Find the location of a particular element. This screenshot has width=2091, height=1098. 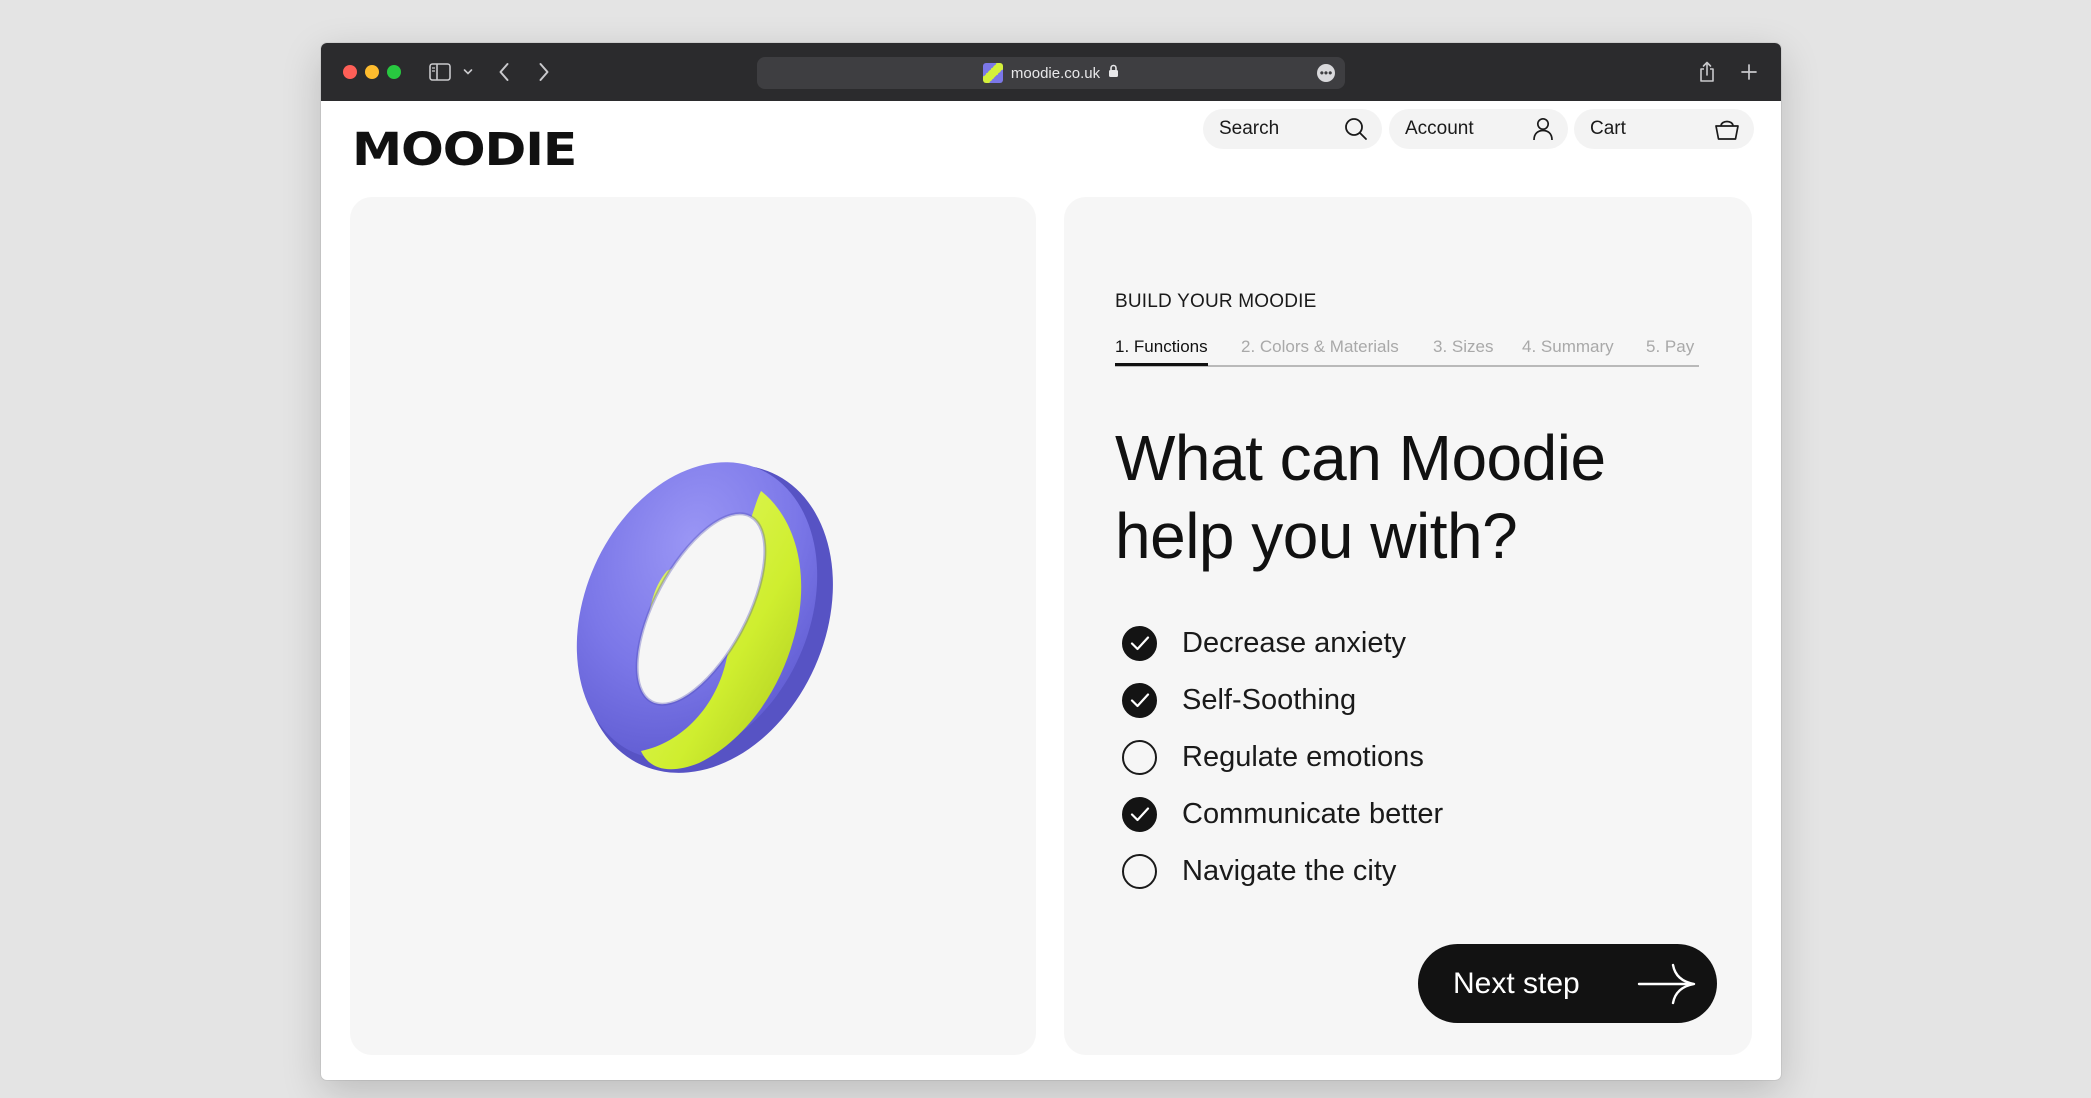

option-regulate-emotions: Regulate emotions is located at coordinates (1273, 757).